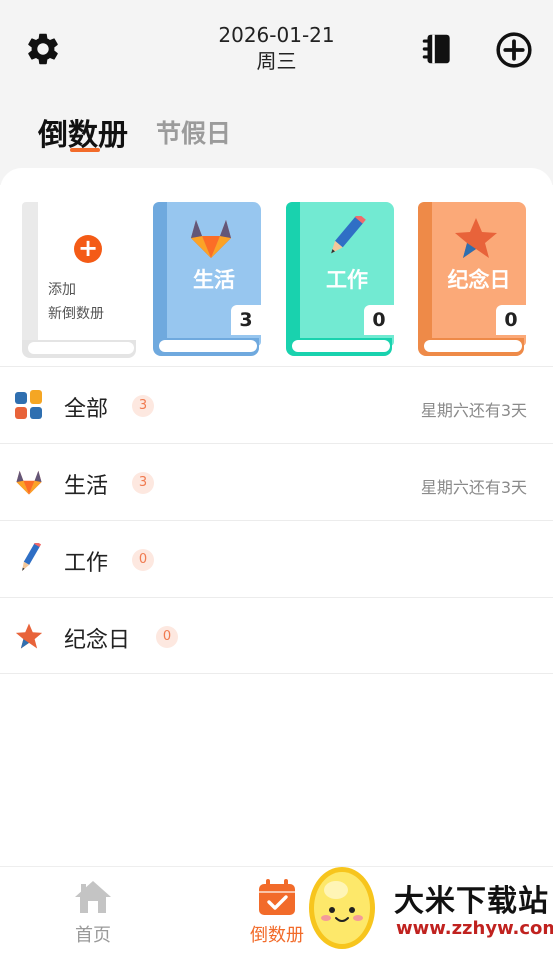  What do you see at coordinates (347, 280) in the screenshot?
I see `book-title: 工作` at bounding box center [347, 280].